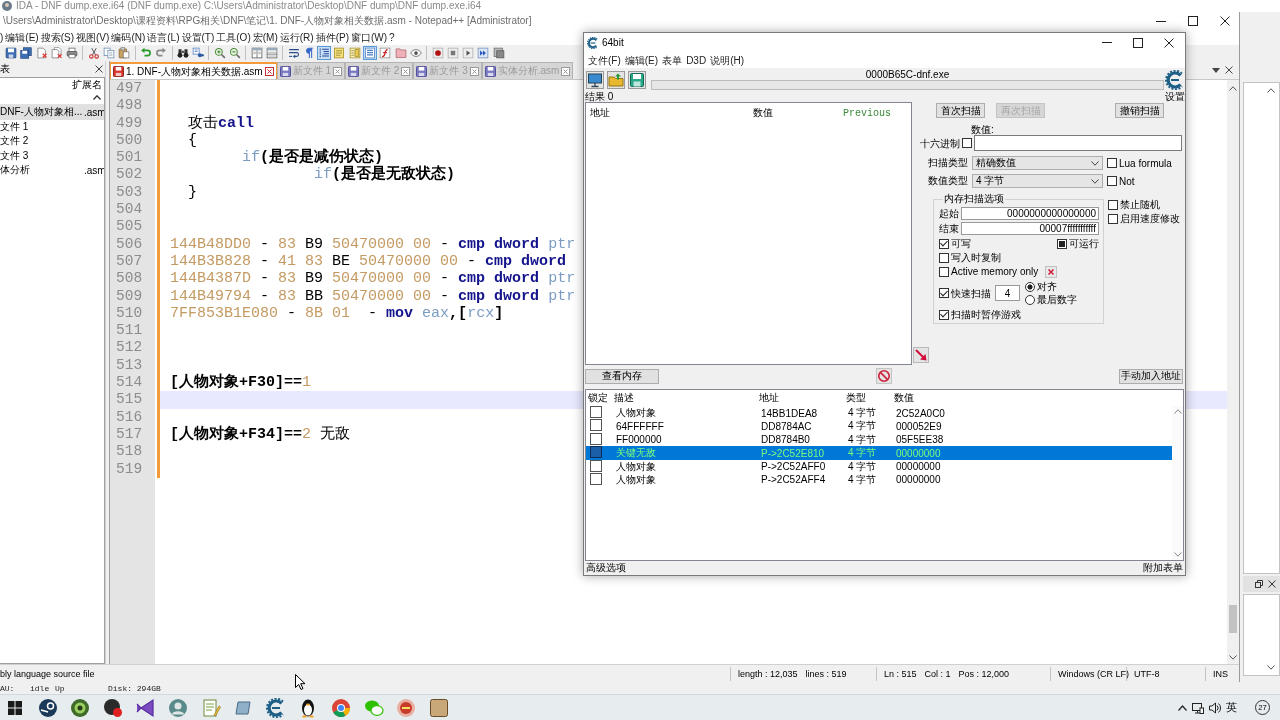  What do you see at coordinates (87, 84) in the screenshot?
I see `column-header: 扩展名` at bounding box center [87, 84].